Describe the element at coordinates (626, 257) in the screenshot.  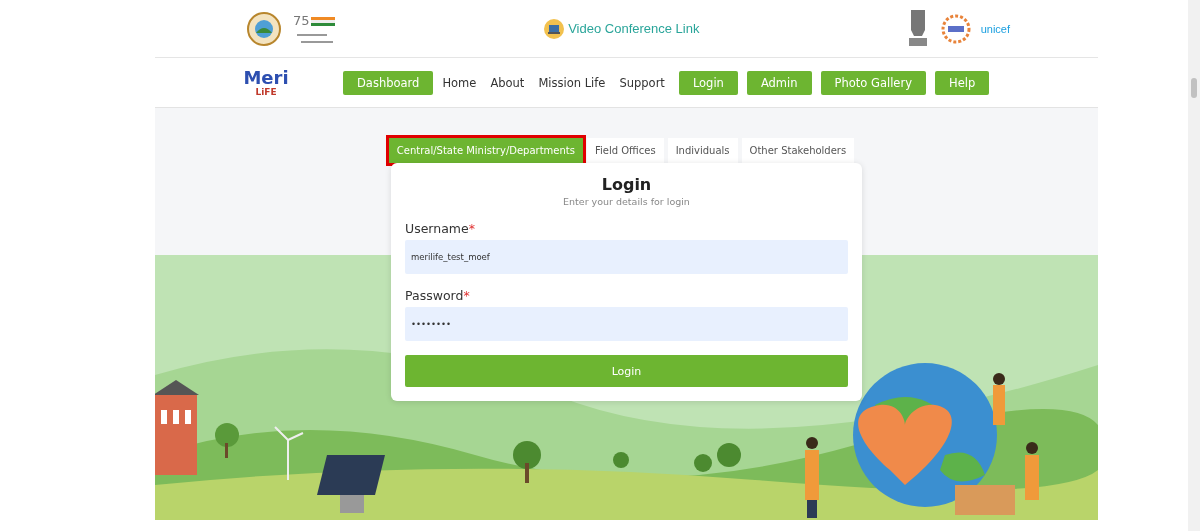
I see `input-field: merilife_test_moef` at that location.